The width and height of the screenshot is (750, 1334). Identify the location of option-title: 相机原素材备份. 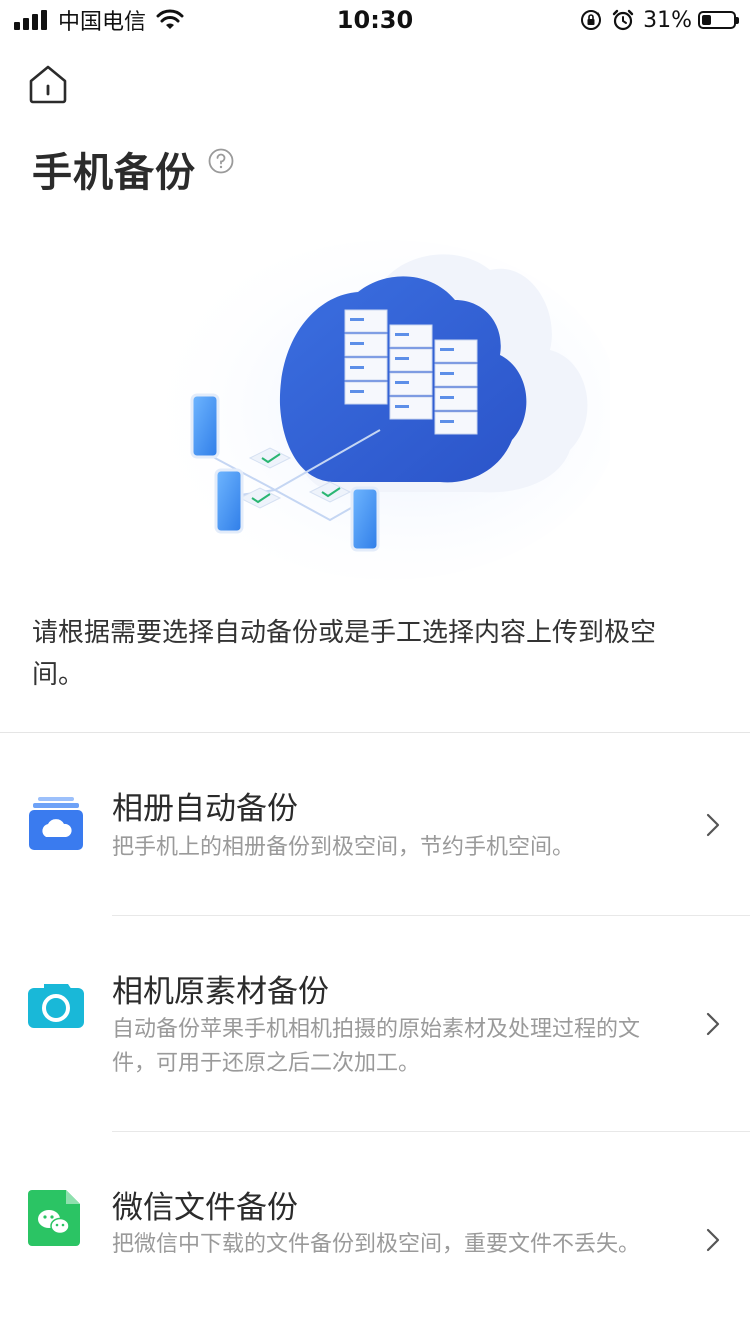
(220, 992).